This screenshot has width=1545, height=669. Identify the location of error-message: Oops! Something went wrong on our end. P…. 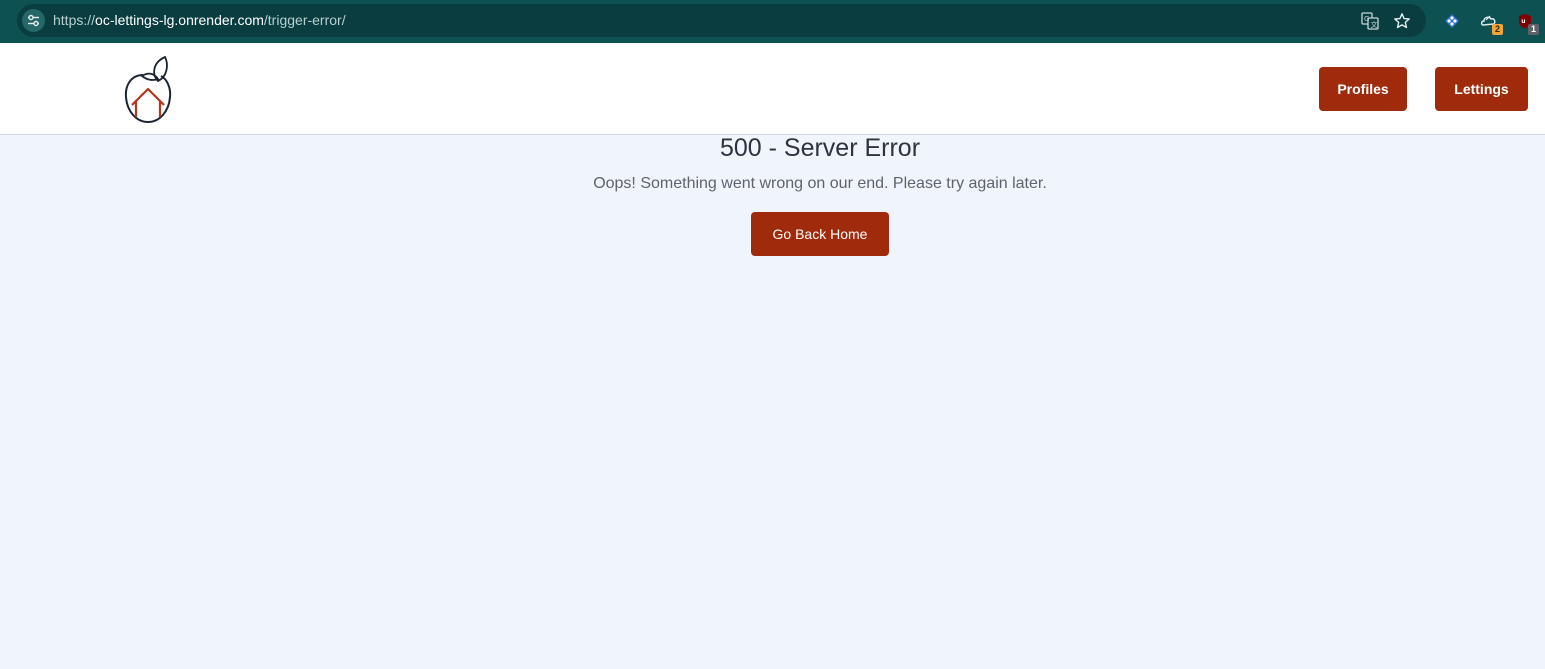
(820, 183).